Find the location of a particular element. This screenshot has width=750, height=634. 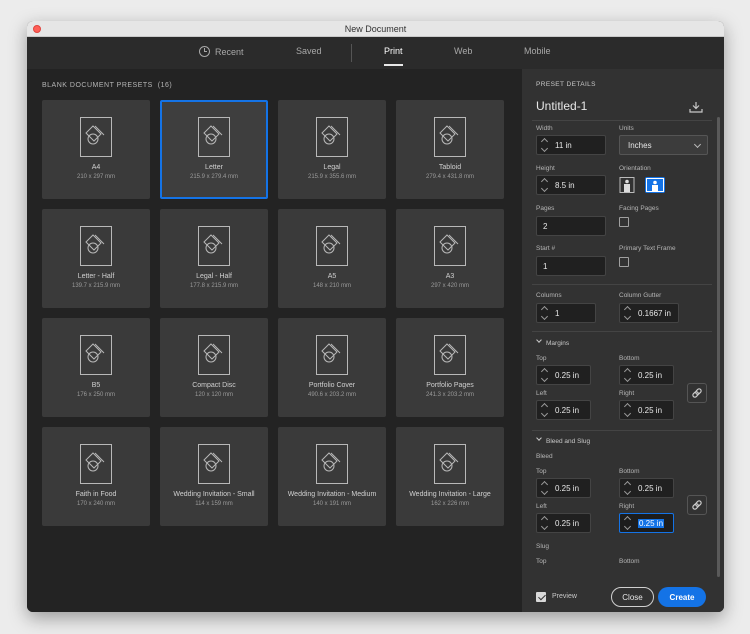

portrait-orientation-icon is located at coordinates (627, 185).